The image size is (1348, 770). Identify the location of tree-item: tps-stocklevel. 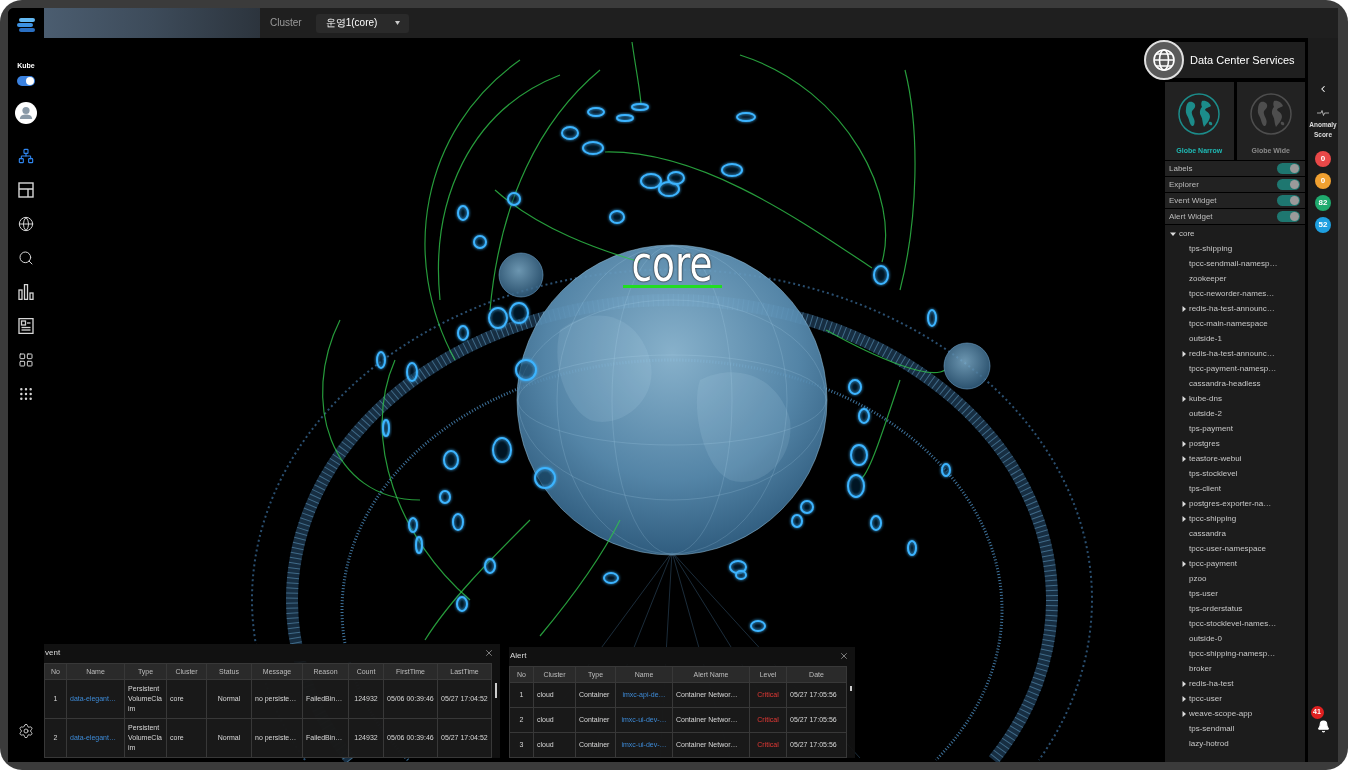
(1213, 473).